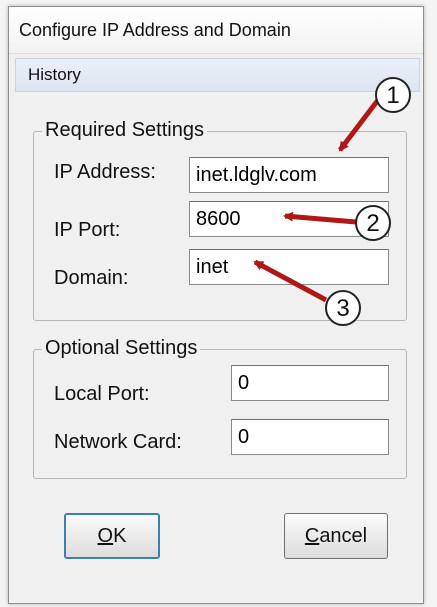  I want to click on local-port-input, so click(310, 383).